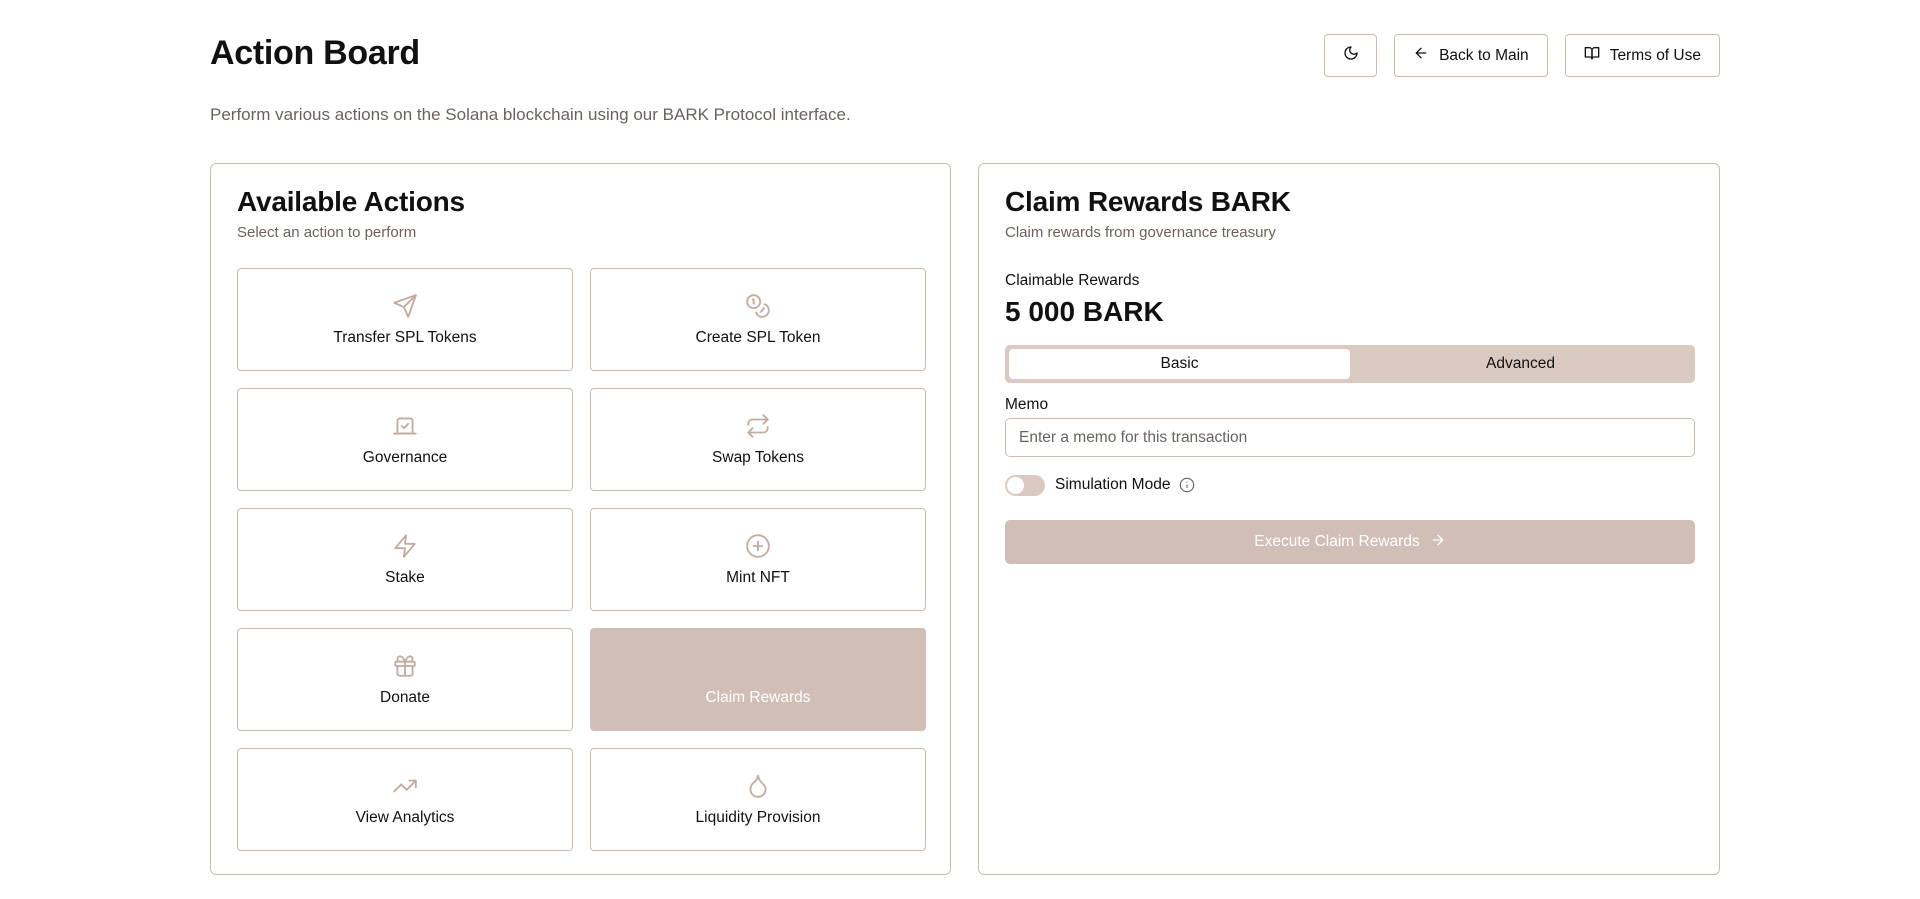 Image resolution: width=1920 pixels, height=899 pixels. I want to click on zap-icon, so click(405, 546).